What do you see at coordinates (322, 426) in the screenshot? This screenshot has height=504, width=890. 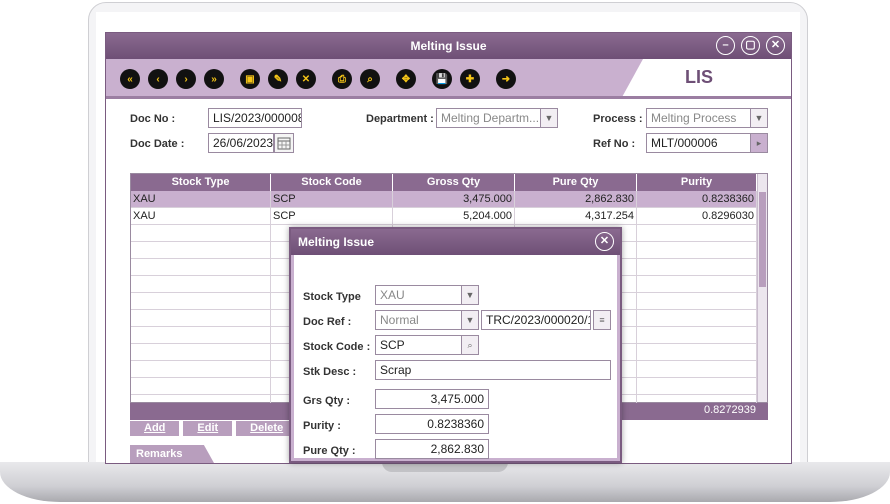 I see `purity-label: Purity :` at bounding box center [322, 426].